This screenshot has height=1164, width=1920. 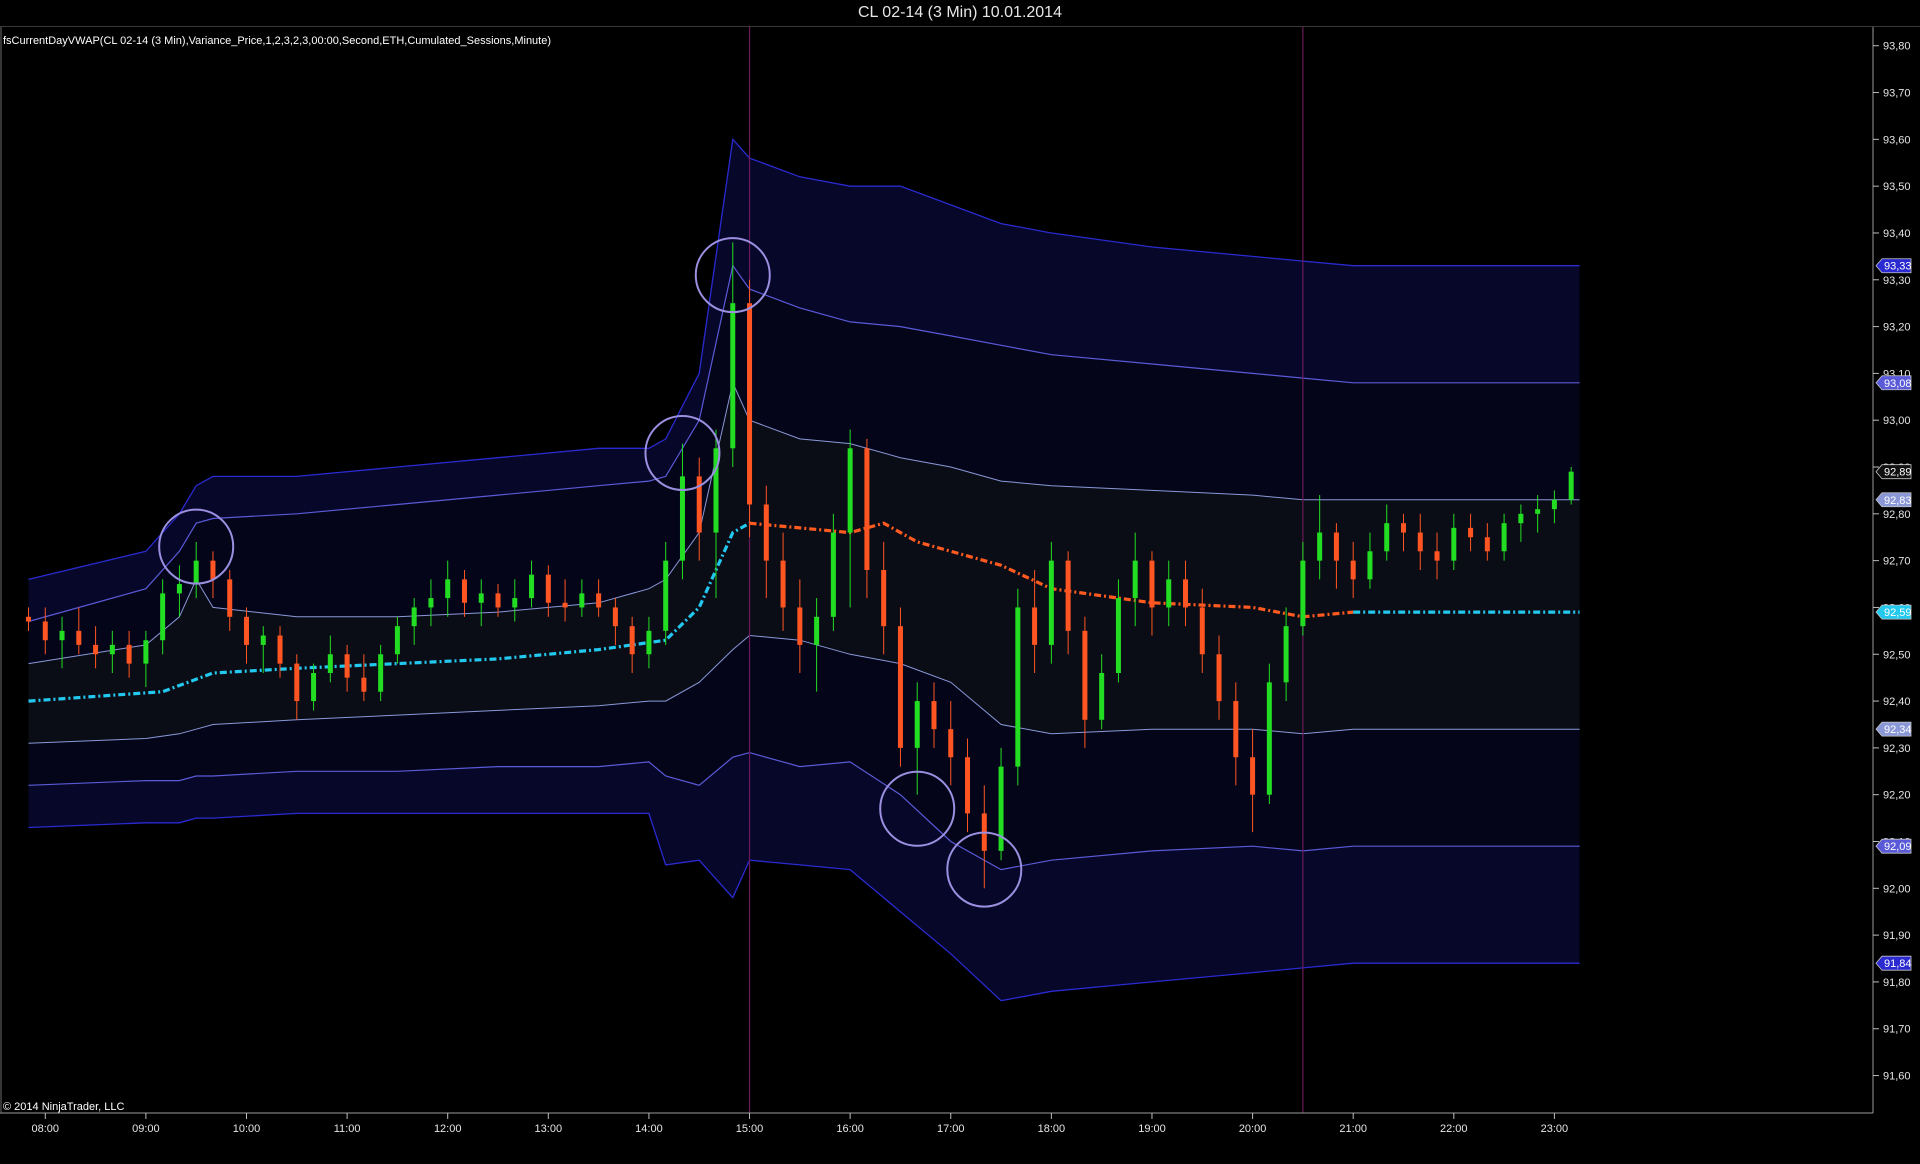 I want to click on y-tick-label: 93,40, so click(x=1897, y=234).